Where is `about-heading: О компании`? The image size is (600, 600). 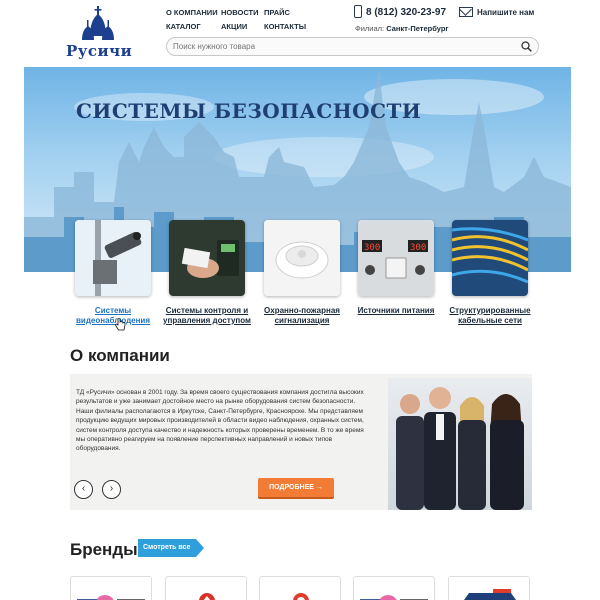 about-heading: О компании is located at coordinates (120, 355).